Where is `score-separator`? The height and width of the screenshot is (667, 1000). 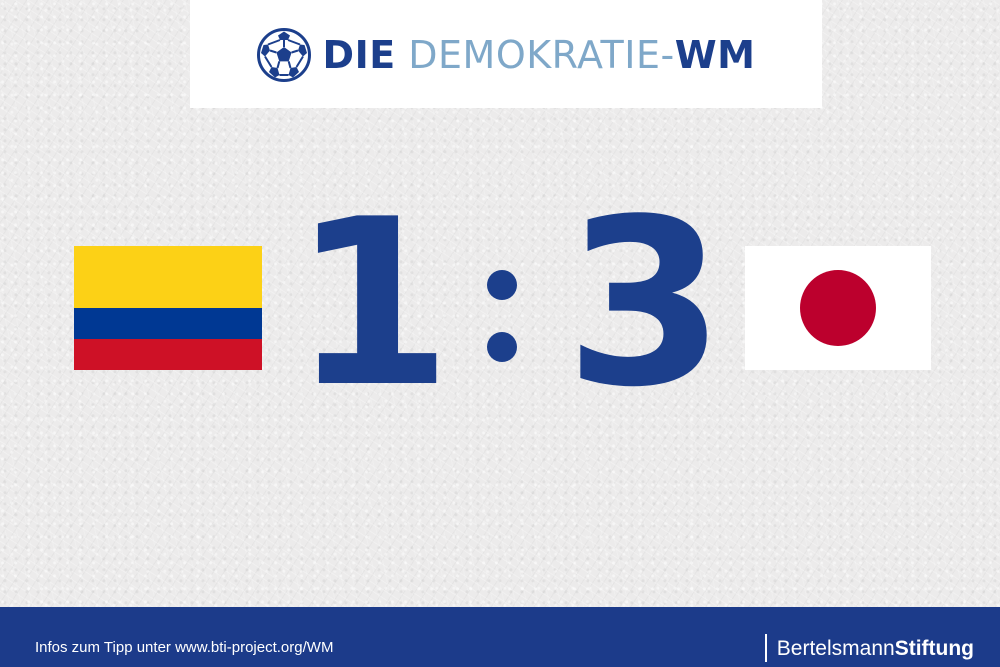
score-separator is located at coordinates (502, 316).